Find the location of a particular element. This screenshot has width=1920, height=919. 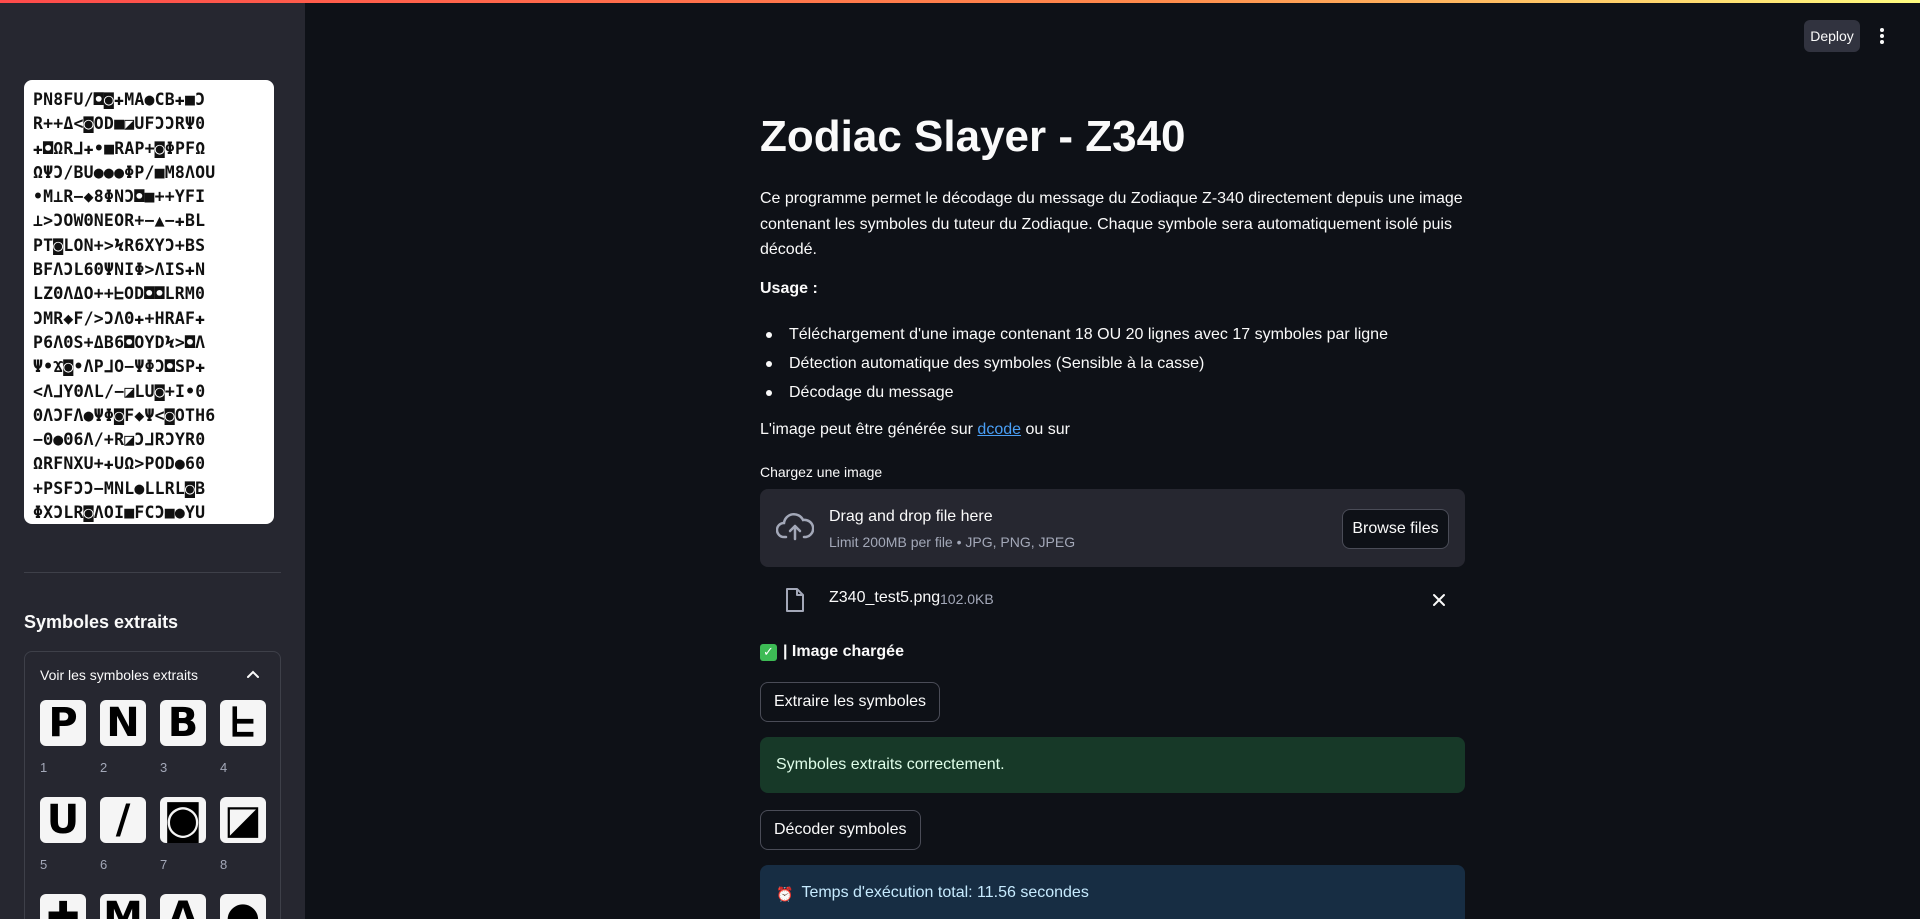

cipher-line: BFΛϽL6ΘΨNIΦ>ΛIS✚N is located at coordinates (119, 270).